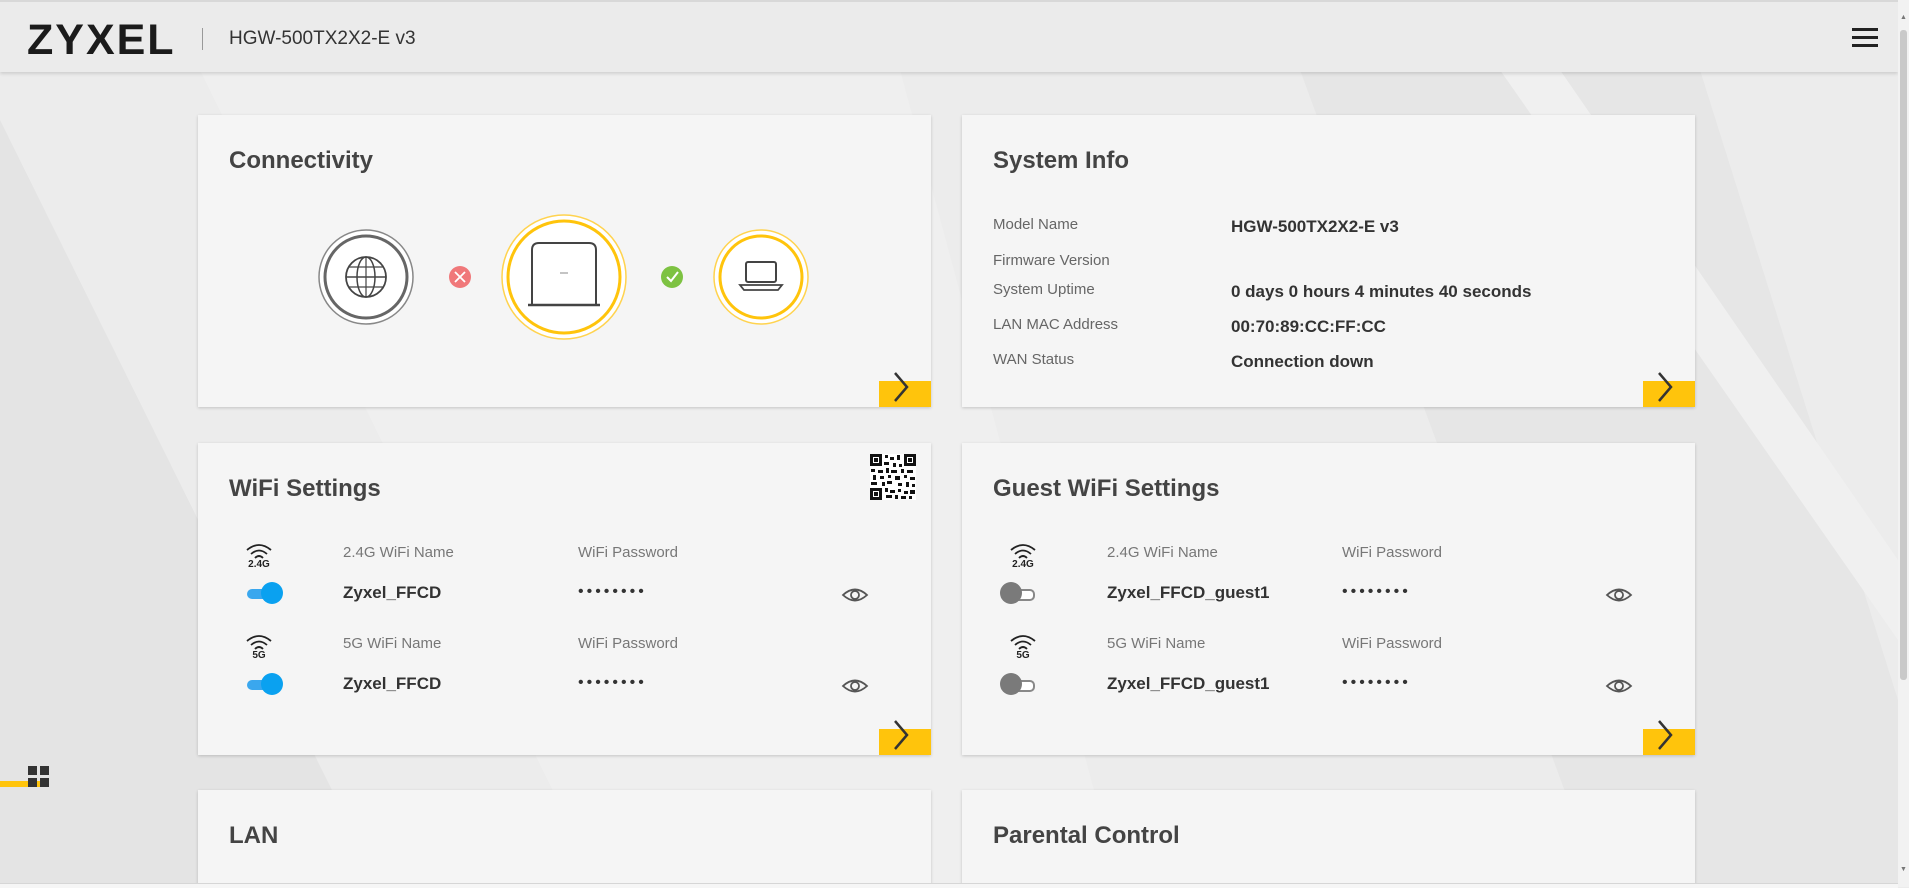 This screenshot has width=1909, height=888. What do you see at coordinates (564, 838) in the screenshot?
I see `lan-card: LAN` at bounding box center [564, 838].